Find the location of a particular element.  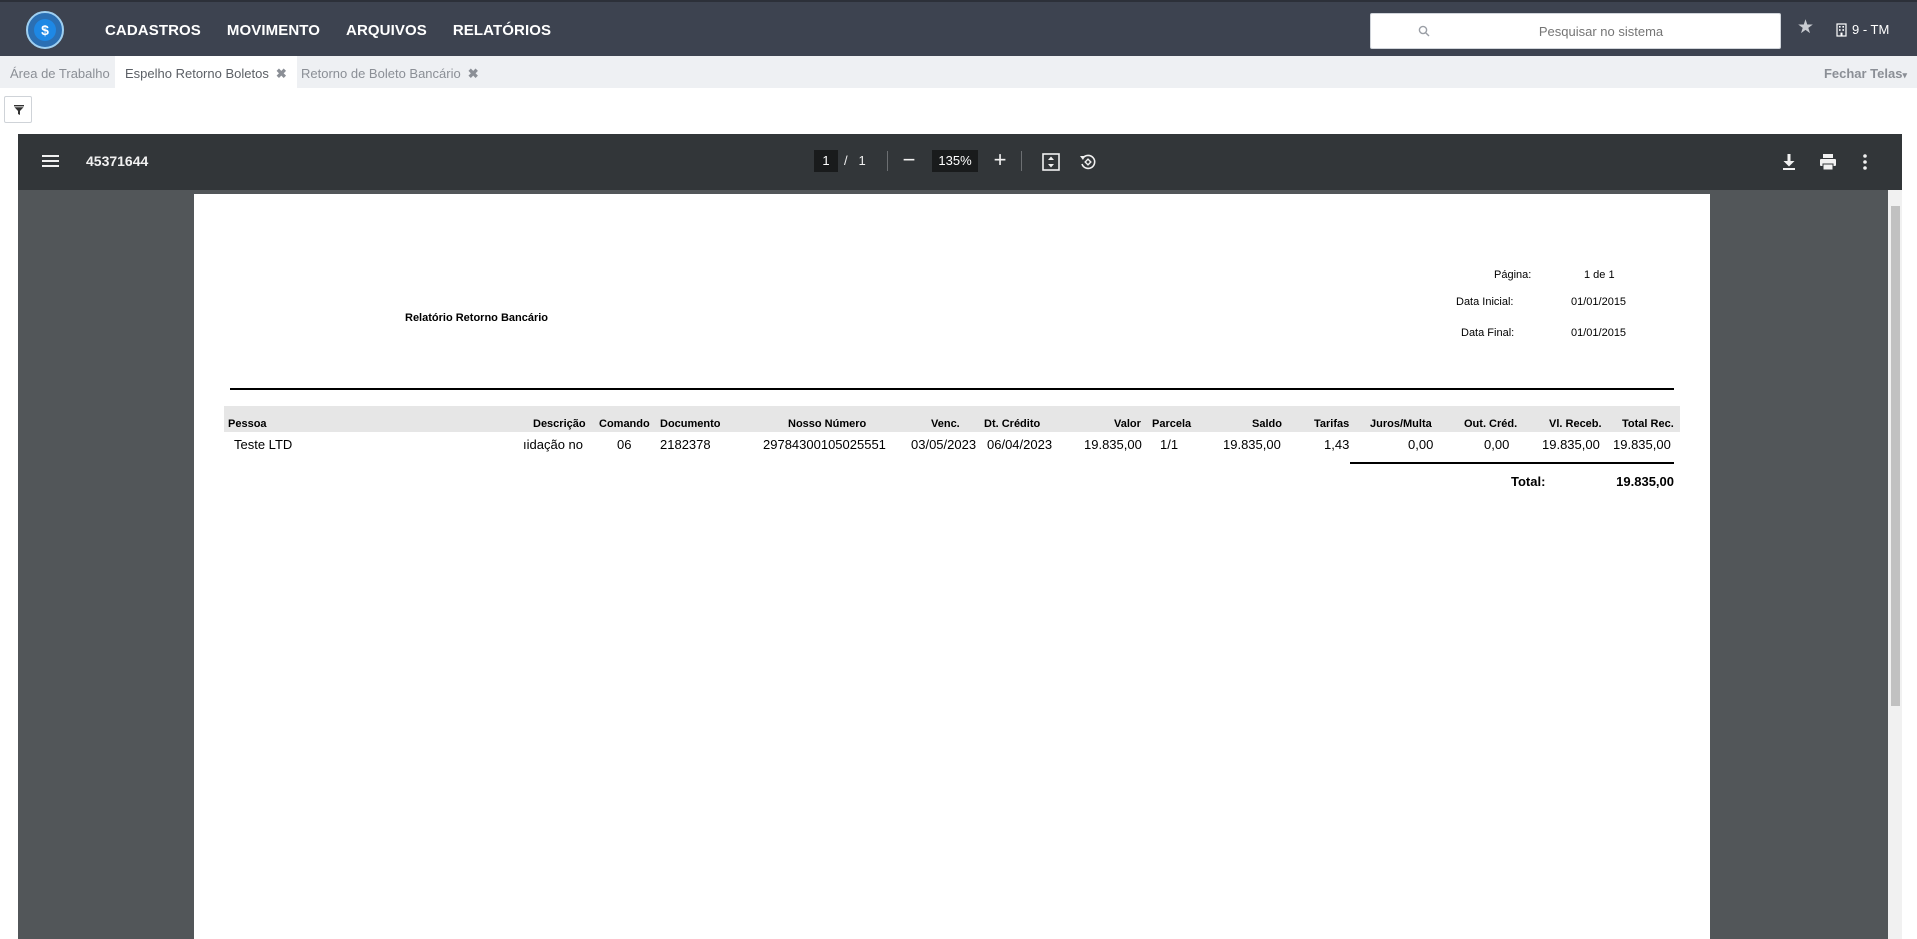

tab-area-de-trabalho: Área de Trabalho is located at coordinates (60, 72).